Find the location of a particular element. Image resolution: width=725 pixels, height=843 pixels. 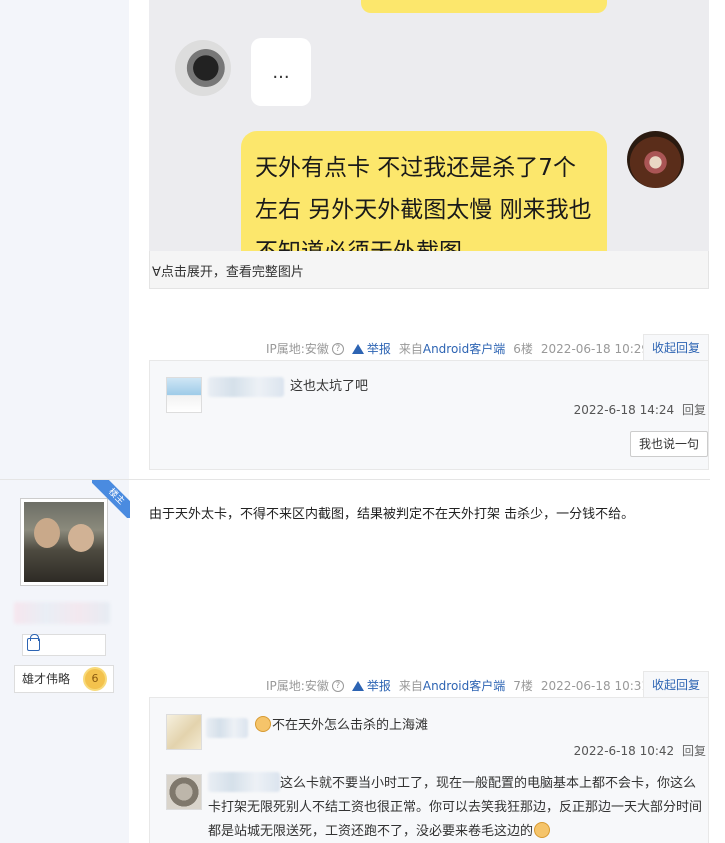

level-badge: 6 is located at coordinates (95, 679).